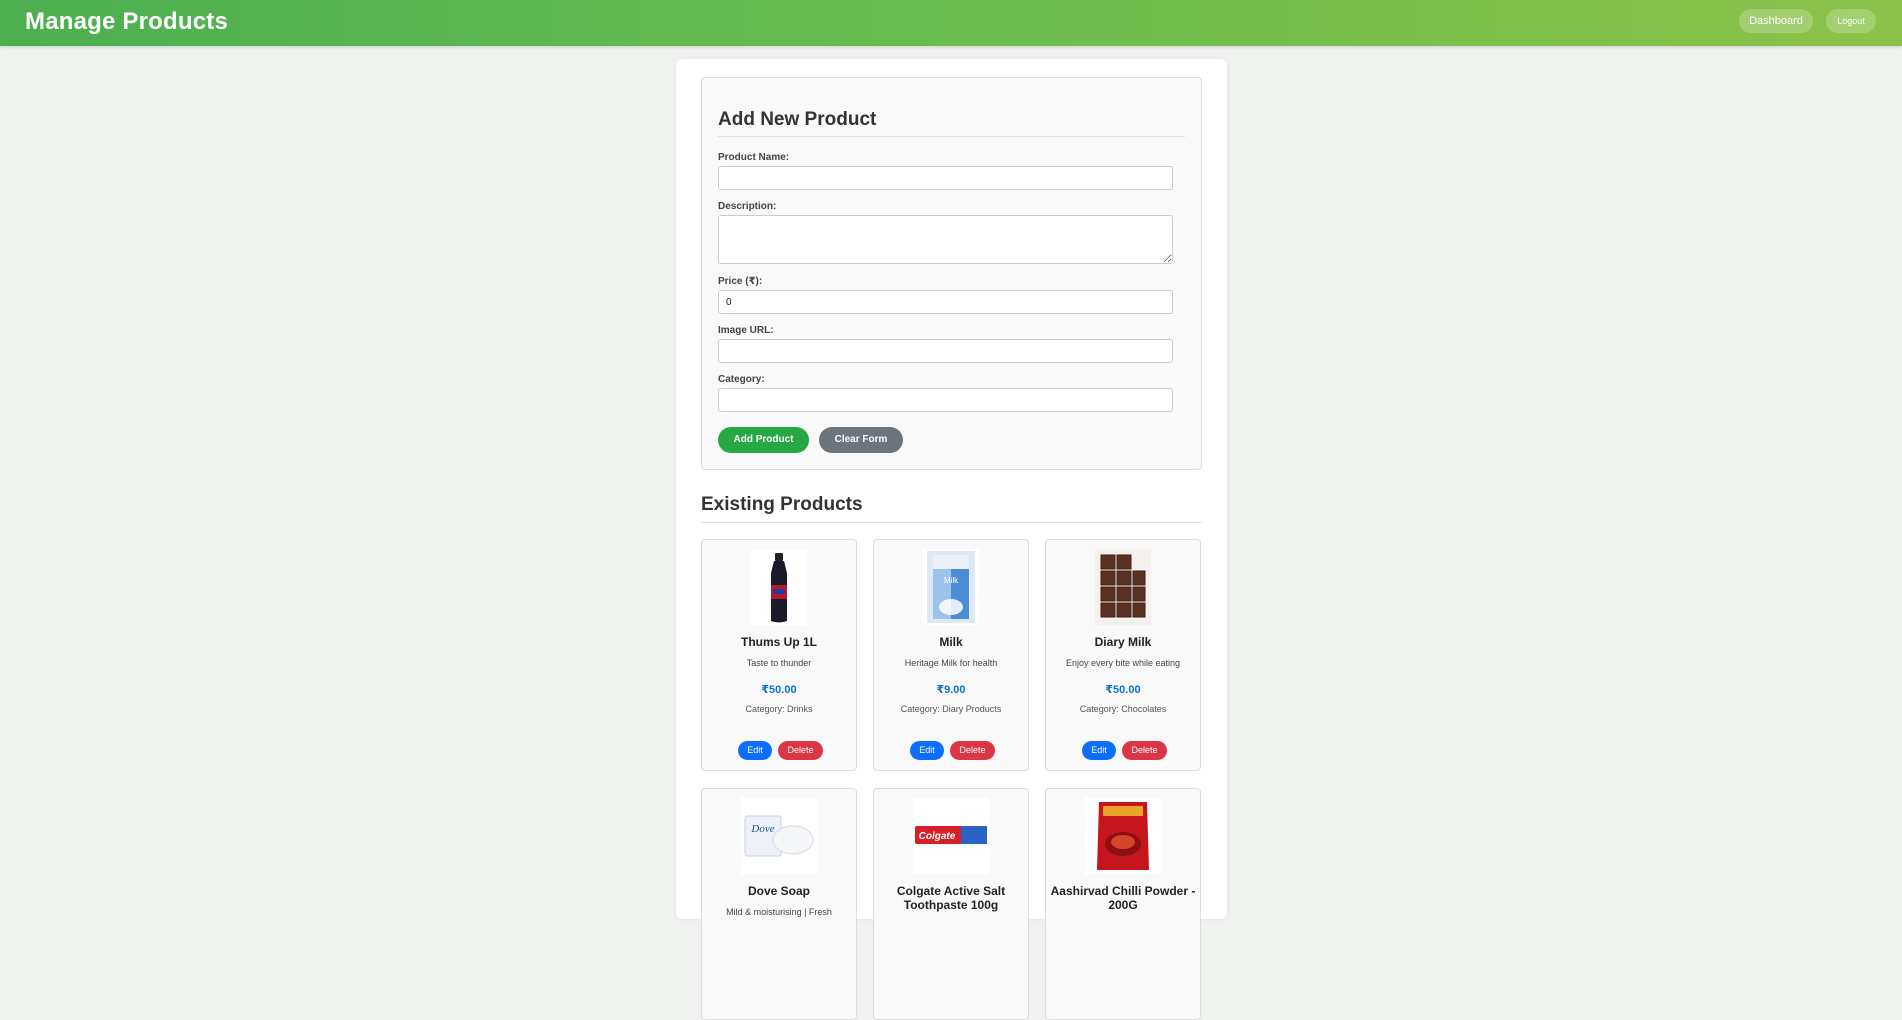  Describe the element at coordinates (762, 829) in the screenshot. I see `svg-text: Dove` at that location.